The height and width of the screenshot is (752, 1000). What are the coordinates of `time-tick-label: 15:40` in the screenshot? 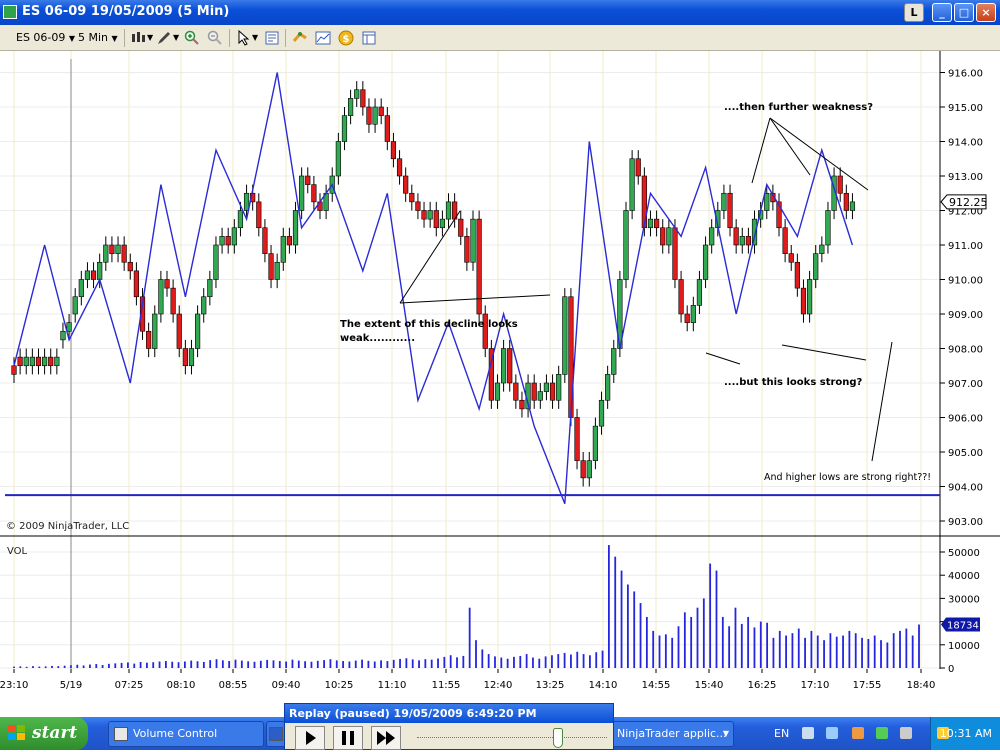 It's located at (709, 685).